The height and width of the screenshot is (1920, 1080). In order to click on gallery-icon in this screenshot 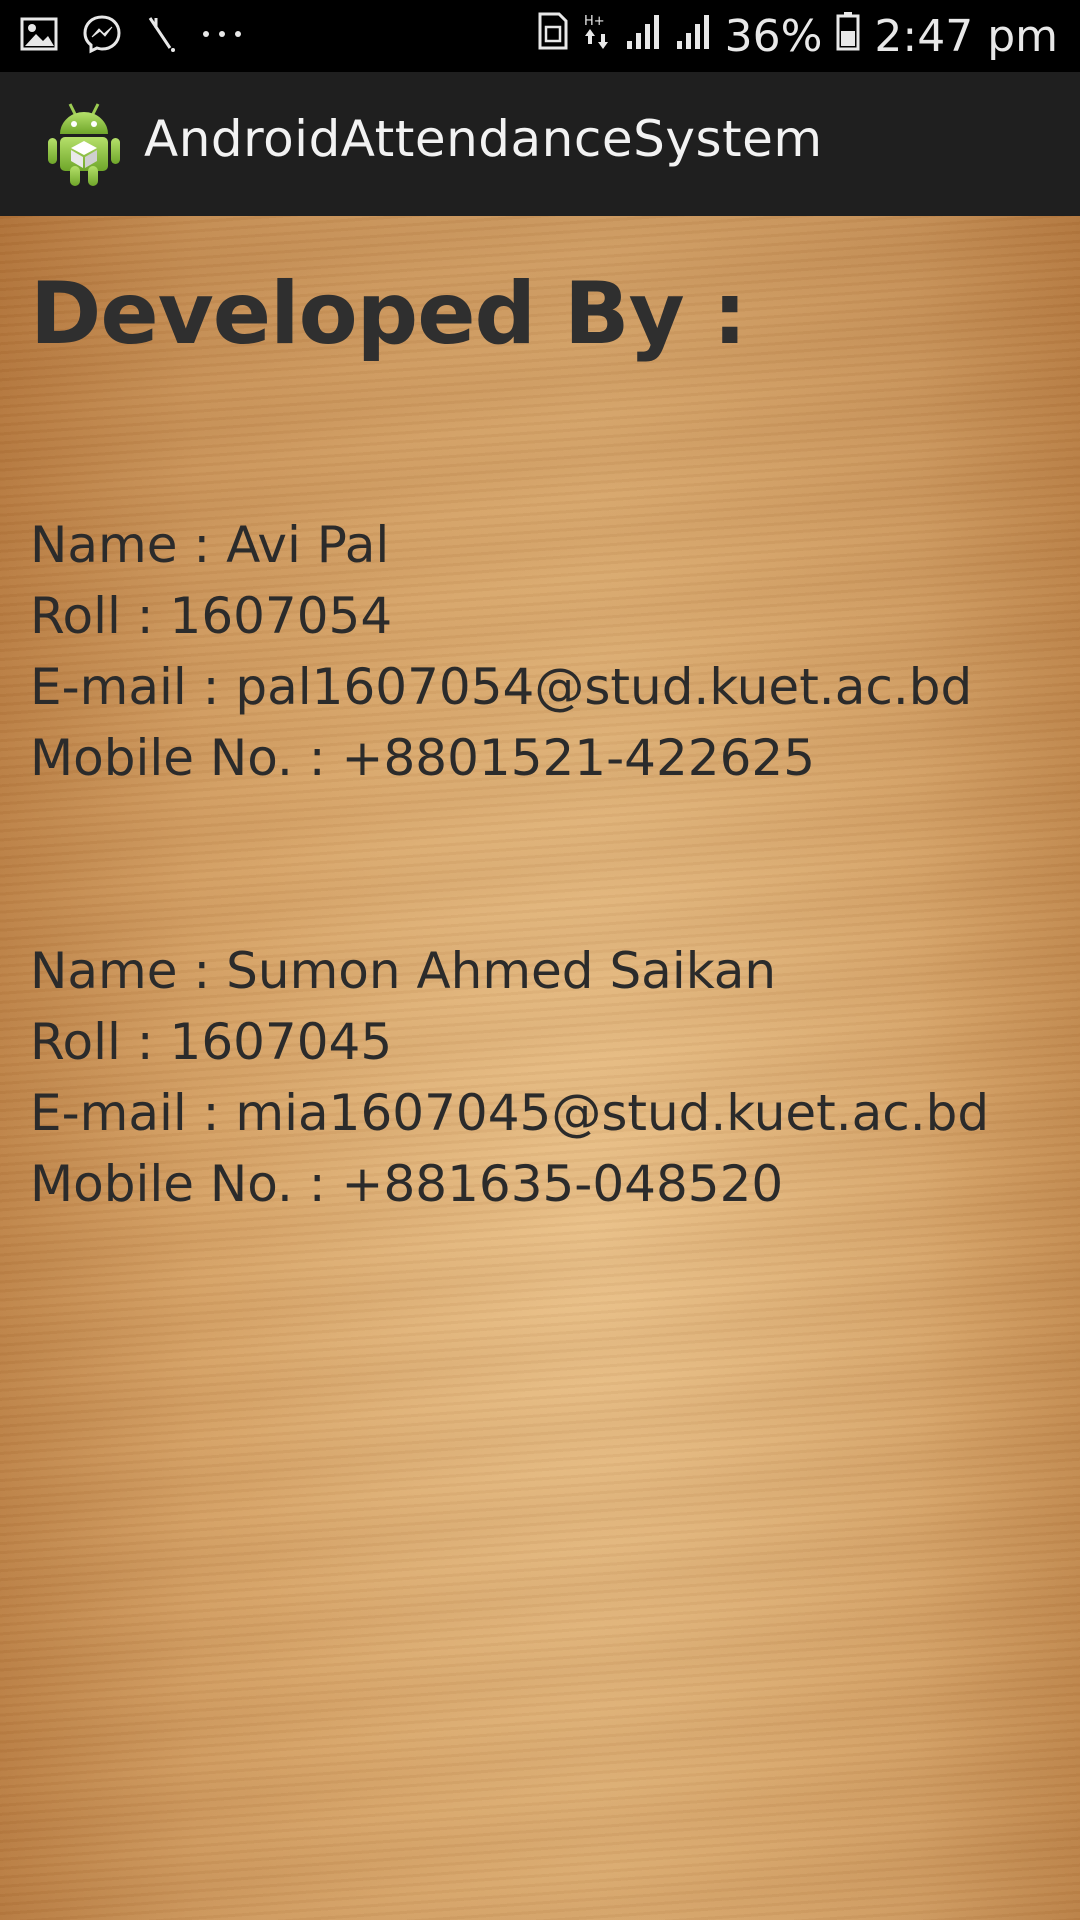, I will do `click(39, 36)`.